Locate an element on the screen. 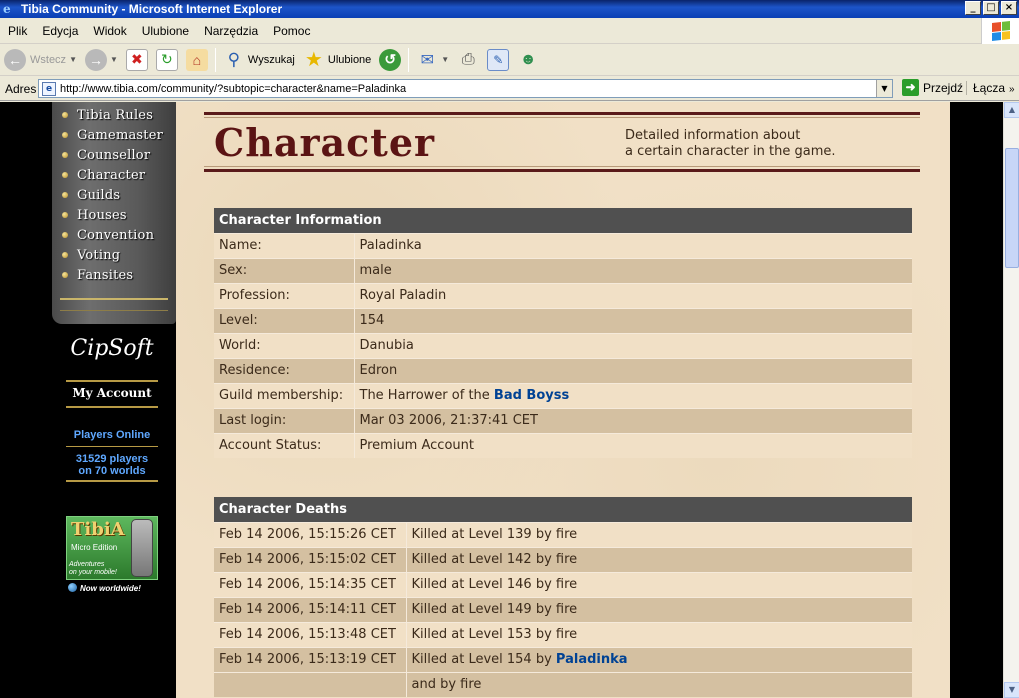 The image size is (1019, 698). menu-help: Pomoc is located at coordinates (291, 31).